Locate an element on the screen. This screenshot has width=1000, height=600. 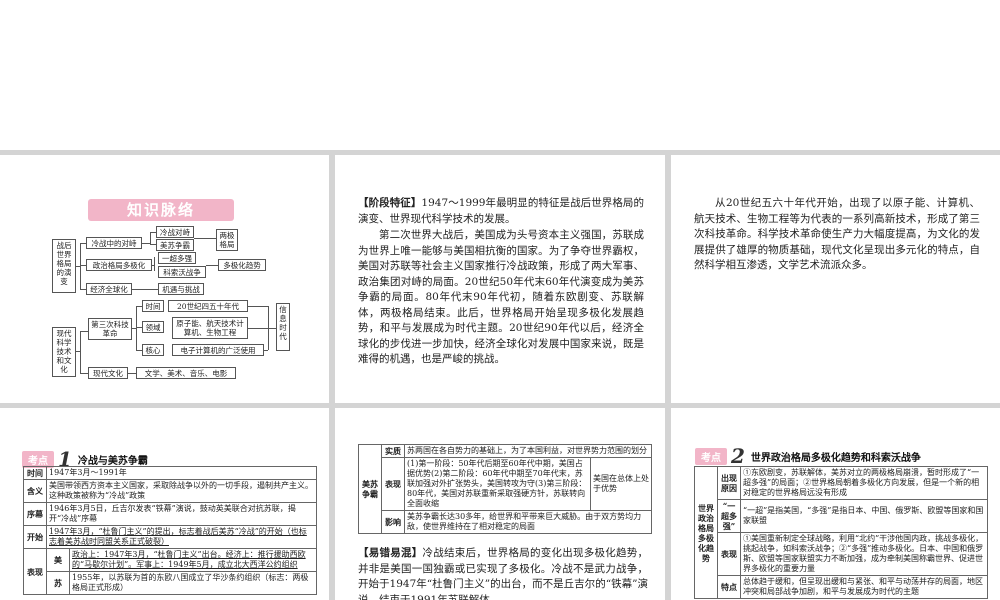
table-row: 时间 1947年3月～1991年 is located at coordinates (170, 473).